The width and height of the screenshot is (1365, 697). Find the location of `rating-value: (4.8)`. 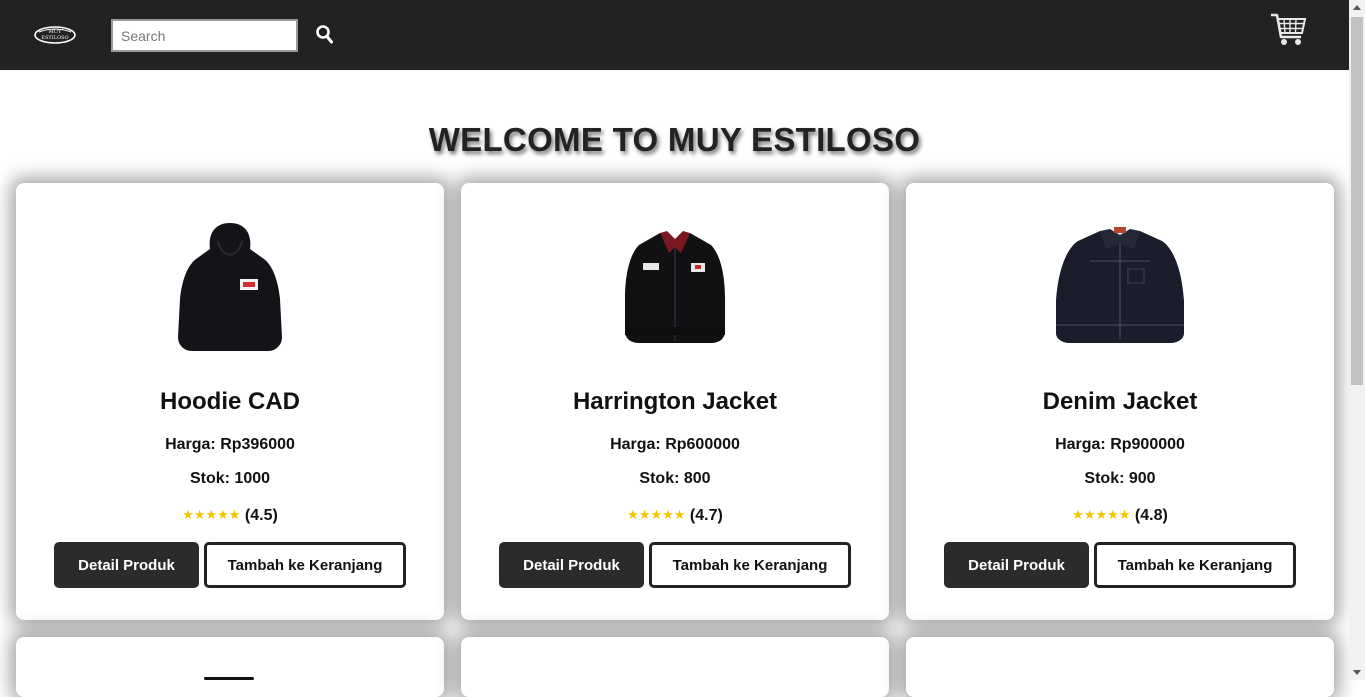

rating-value: (4.8) is located at coordinates (1151, 515).